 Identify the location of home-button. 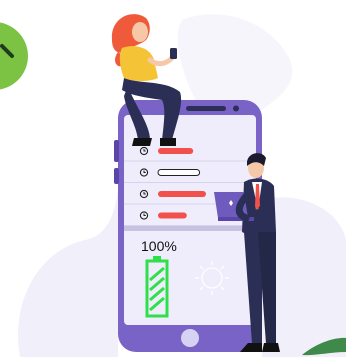
(190, 338).